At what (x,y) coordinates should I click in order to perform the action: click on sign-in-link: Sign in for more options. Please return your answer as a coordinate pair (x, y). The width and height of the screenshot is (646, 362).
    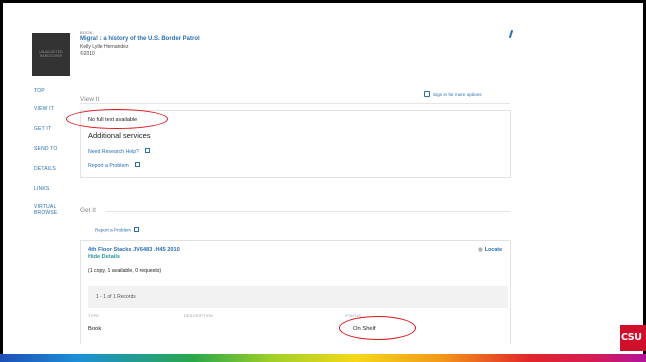
    Looking at the image, I should click on (453, 94).